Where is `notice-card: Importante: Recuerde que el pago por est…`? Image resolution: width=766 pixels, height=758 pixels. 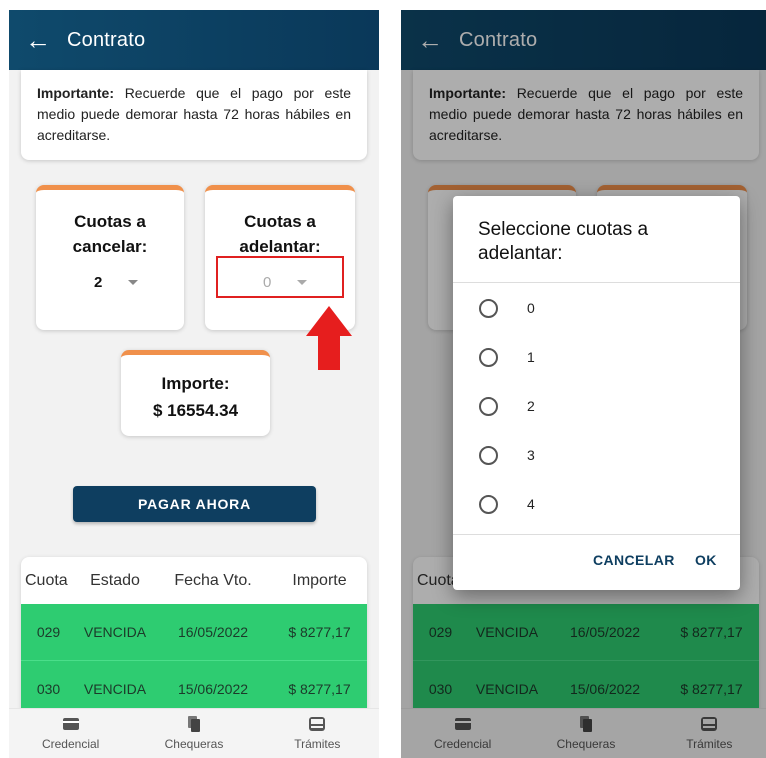
notice-card: Importante: Recuerde que el pago por est… is located at coordinates (194, 115).